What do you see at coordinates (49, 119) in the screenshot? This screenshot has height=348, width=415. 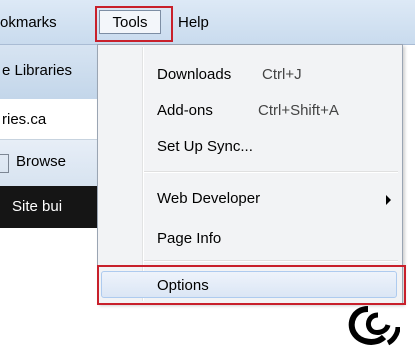 I see `address-bar: ries.ca` at bounding box center [49, 119].